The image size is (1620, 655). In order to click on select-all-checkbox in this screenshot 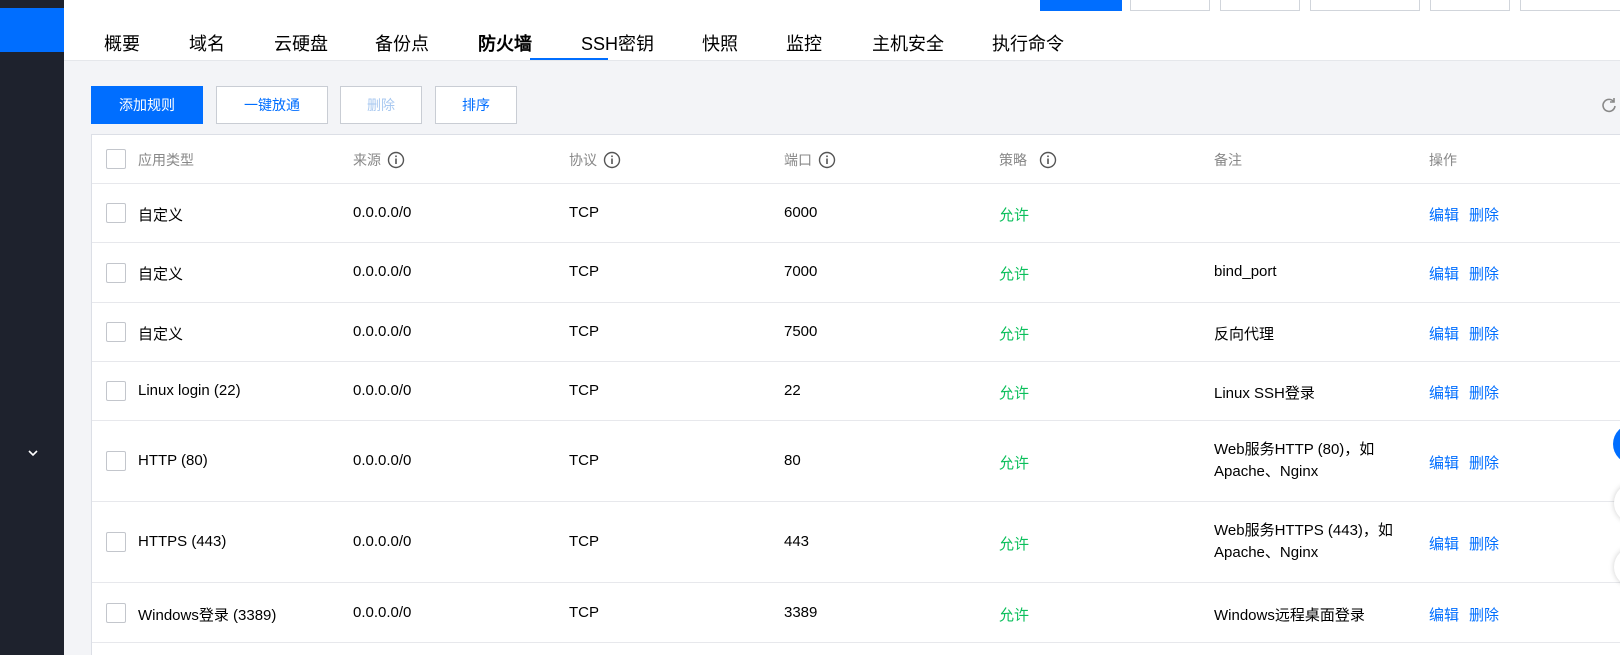, I will do `click(116, 159)`.